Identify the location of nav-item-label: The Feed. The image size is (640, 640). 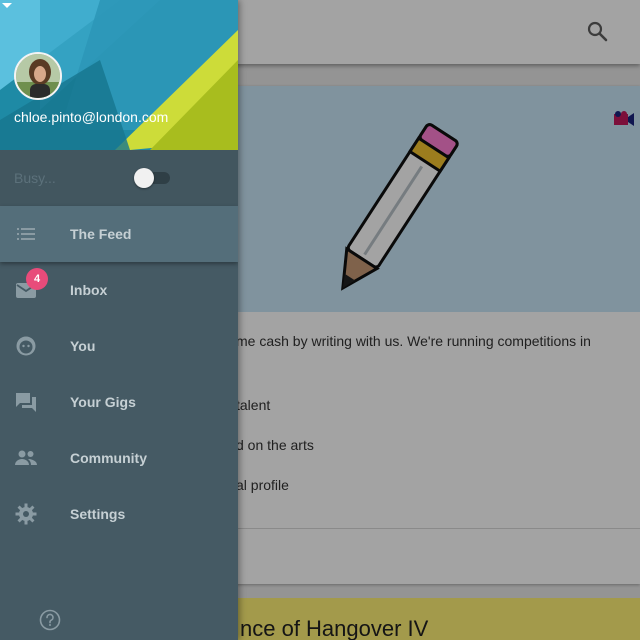
(101, 234).